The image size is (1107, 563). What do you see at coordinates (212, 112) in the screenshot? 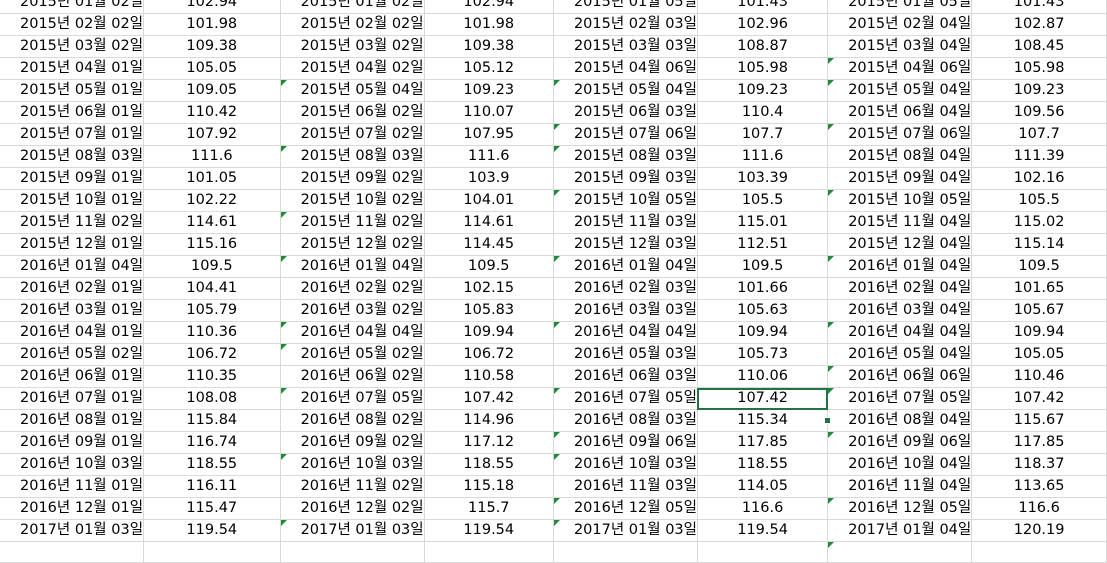
I see `value-cell: 110.42` at bounding box center [212, 112].